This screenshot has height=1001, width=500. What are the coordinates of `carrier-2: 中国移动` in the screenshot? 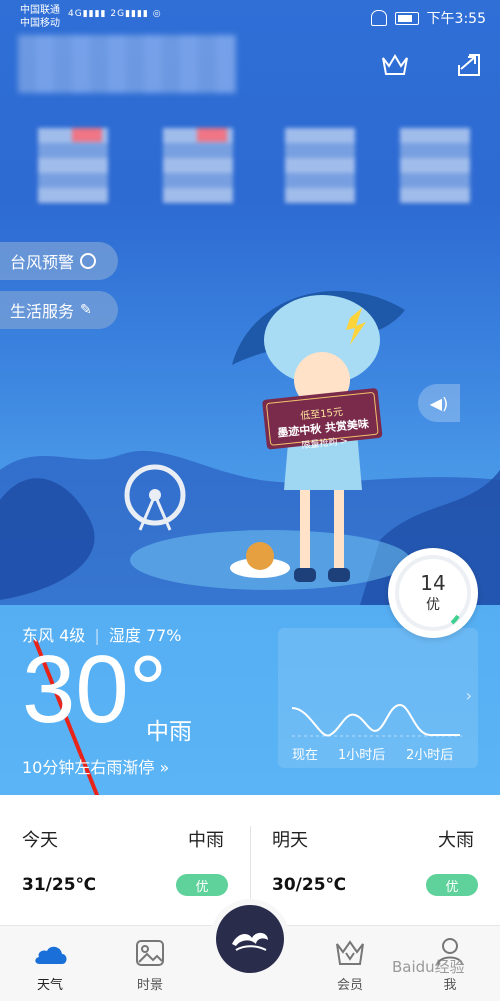 It's located at (40, 23).